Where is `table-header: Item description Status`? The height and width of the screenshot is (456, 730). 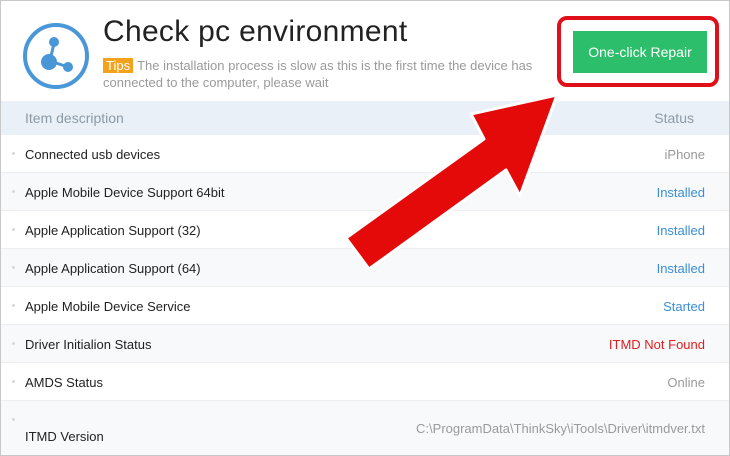
table-header: Item description Status is located at coordinates (365, 118).